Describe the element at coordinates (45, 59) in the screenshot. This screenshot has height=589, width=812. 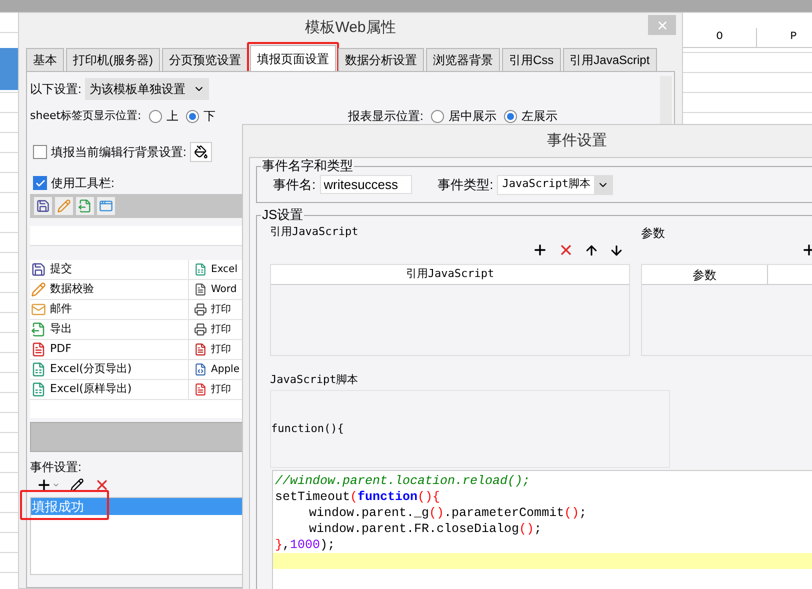
I see `tab: 基本` at that location.